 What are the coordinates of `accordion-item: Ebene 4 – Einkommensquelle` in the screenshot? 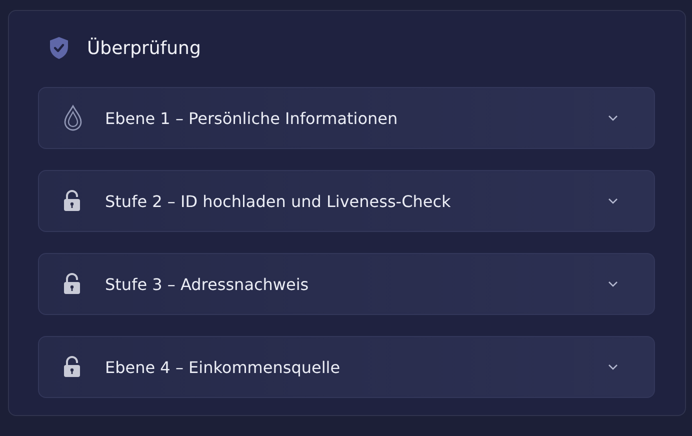 It's located at (346, 367).